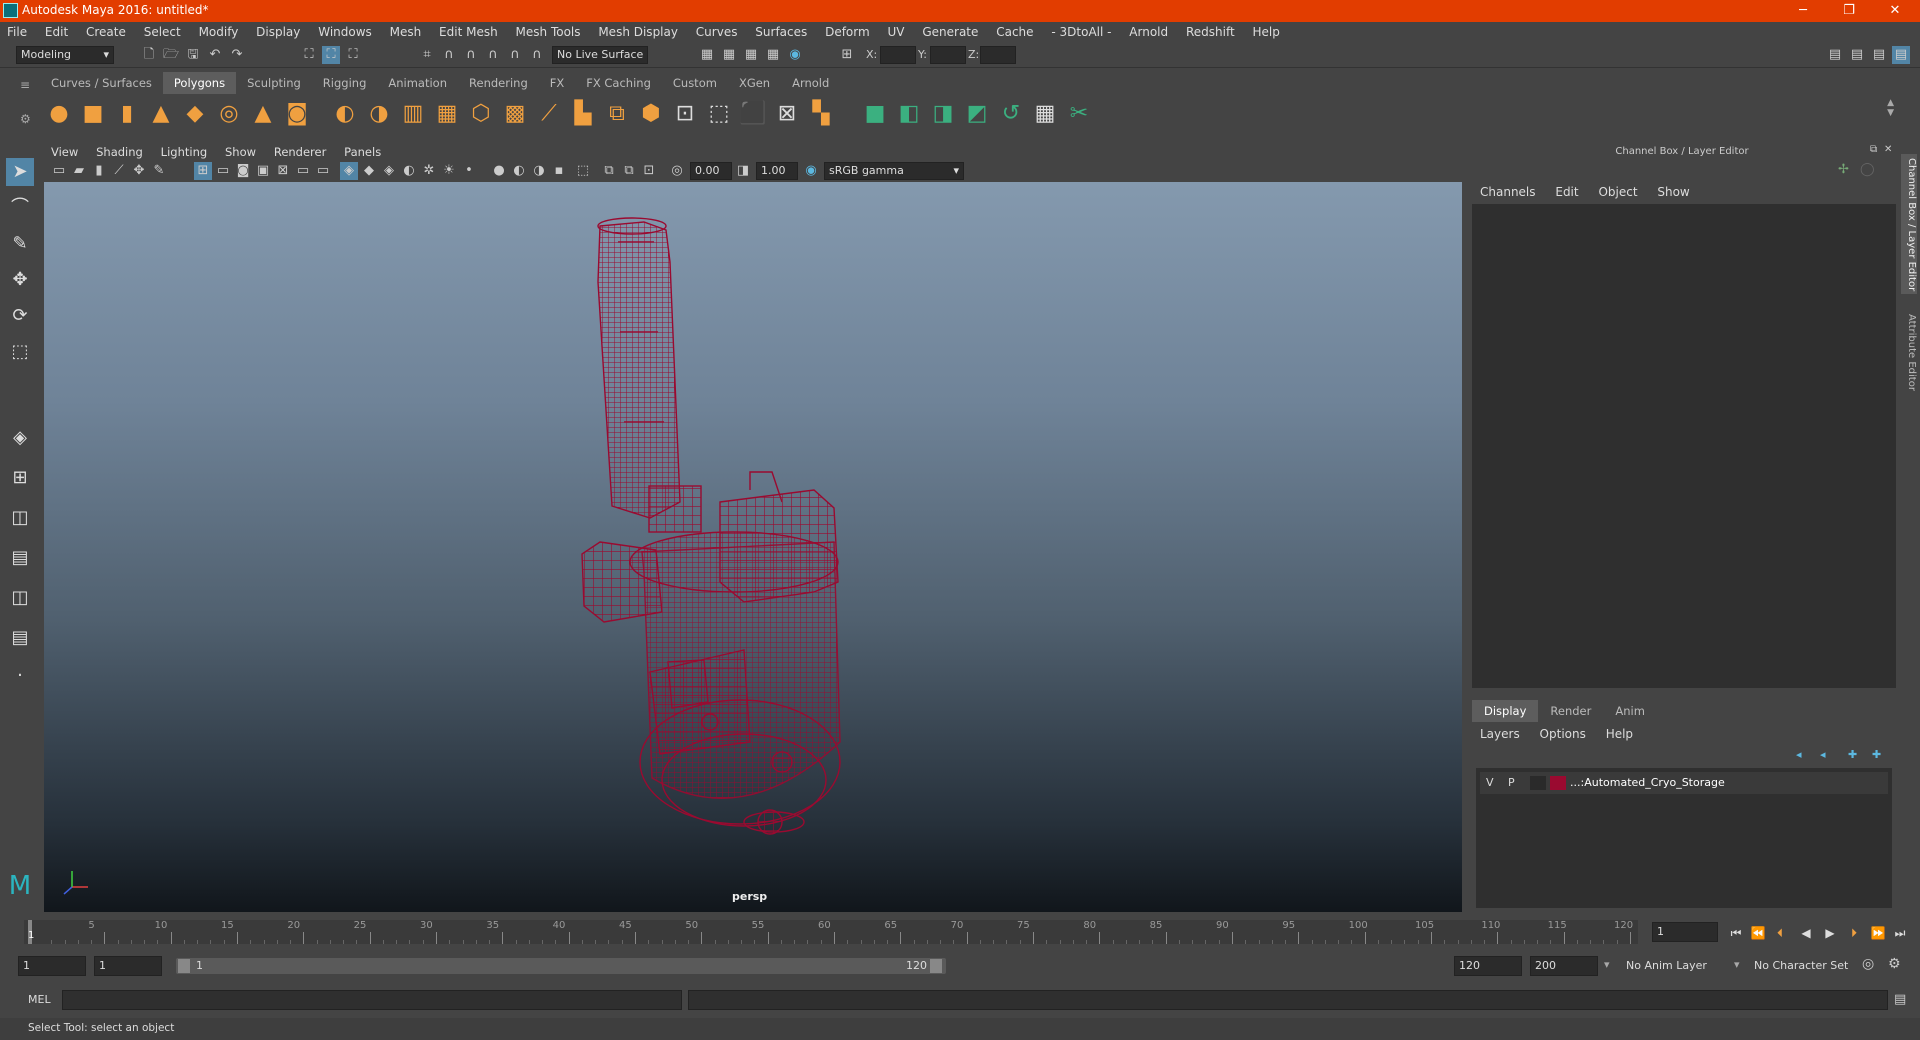  I want to click on combine-icon: ◐, so click(345, 114).